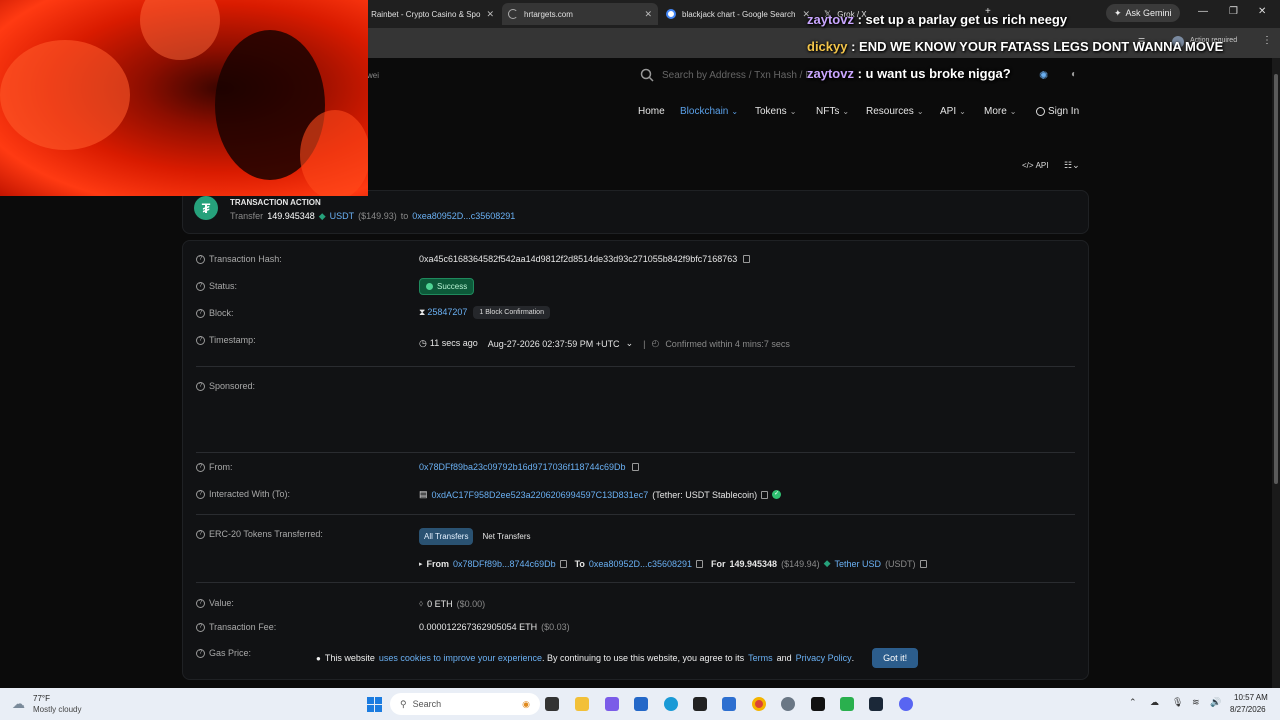 Image resolution: width=1280 pixels, height=720 pixels. I want to click on ask-gemini-button: ✦ Ask Gemini, so click(1143, 13).